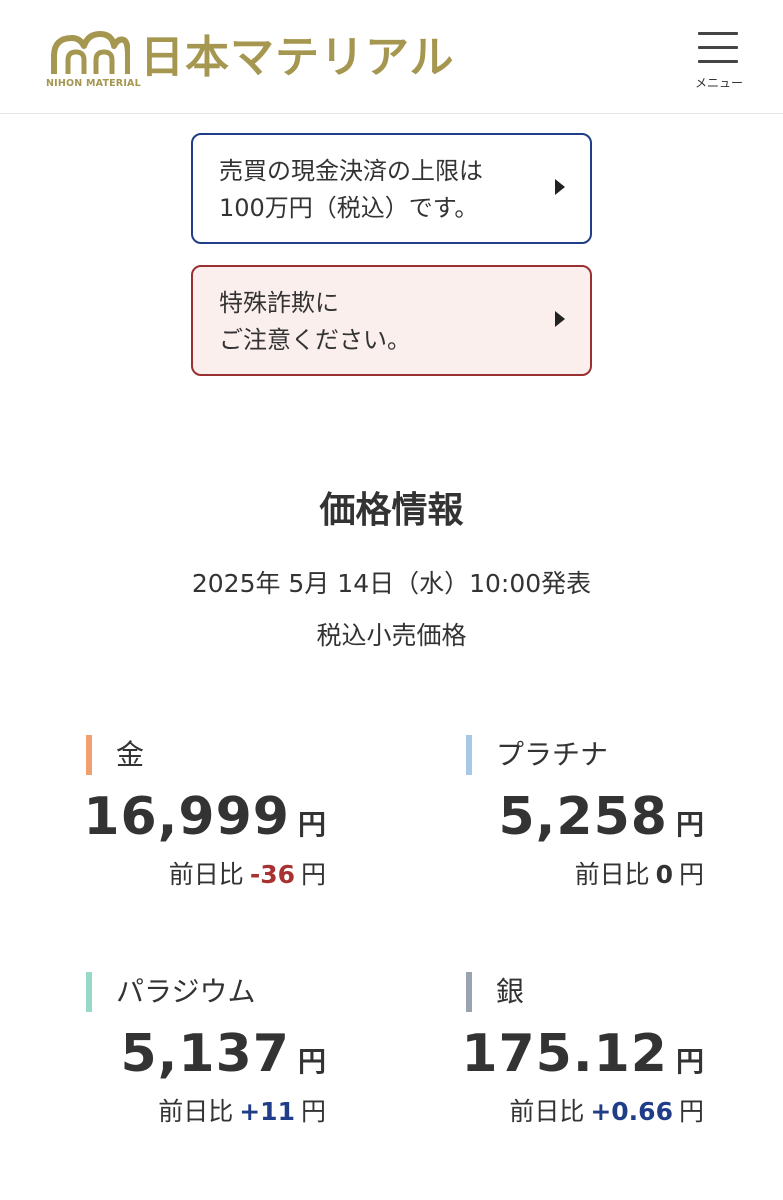 This screenshot has width=783, height=1200. I want to click on fraud-warning-notice-link: 特殊詐欺に ご注意ください。, so click(391, 320).